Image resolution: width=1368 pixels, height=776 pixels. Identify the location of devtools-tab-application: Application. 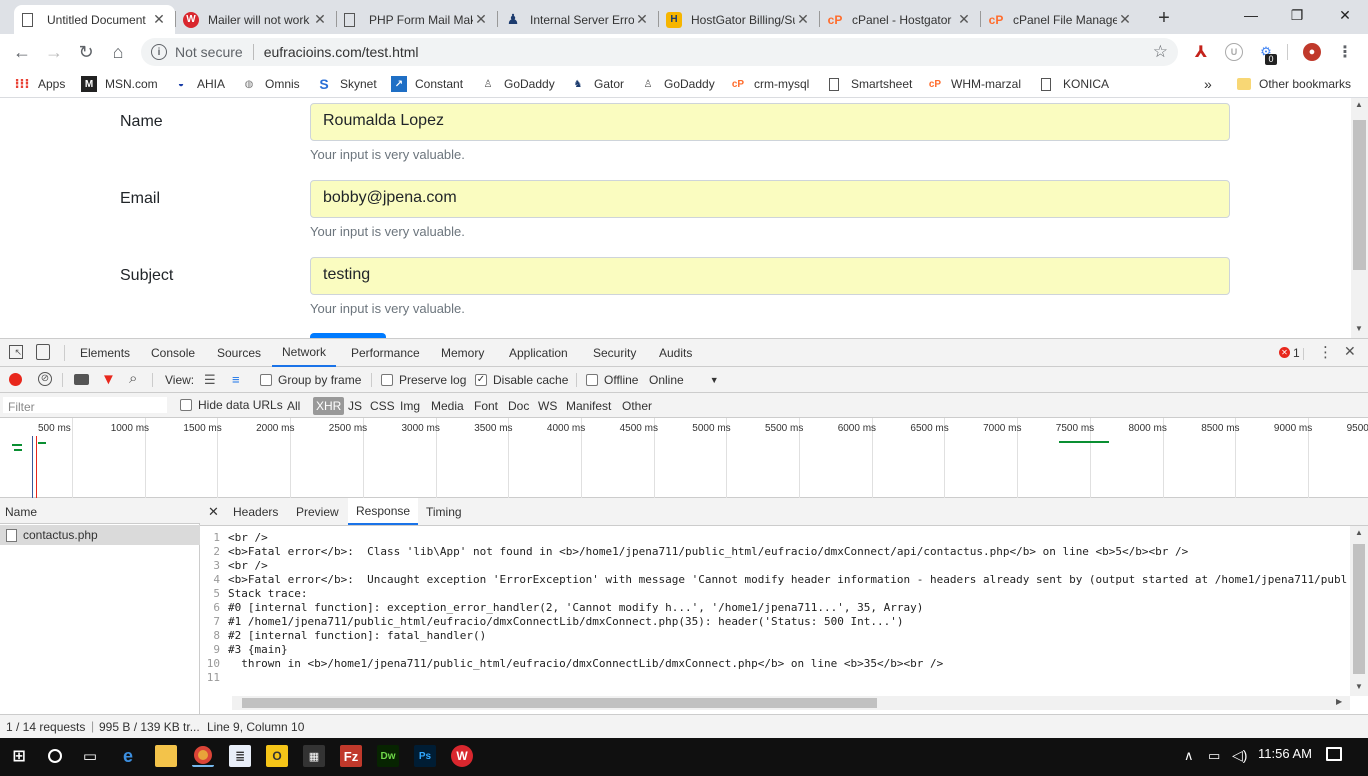
(538, 353).